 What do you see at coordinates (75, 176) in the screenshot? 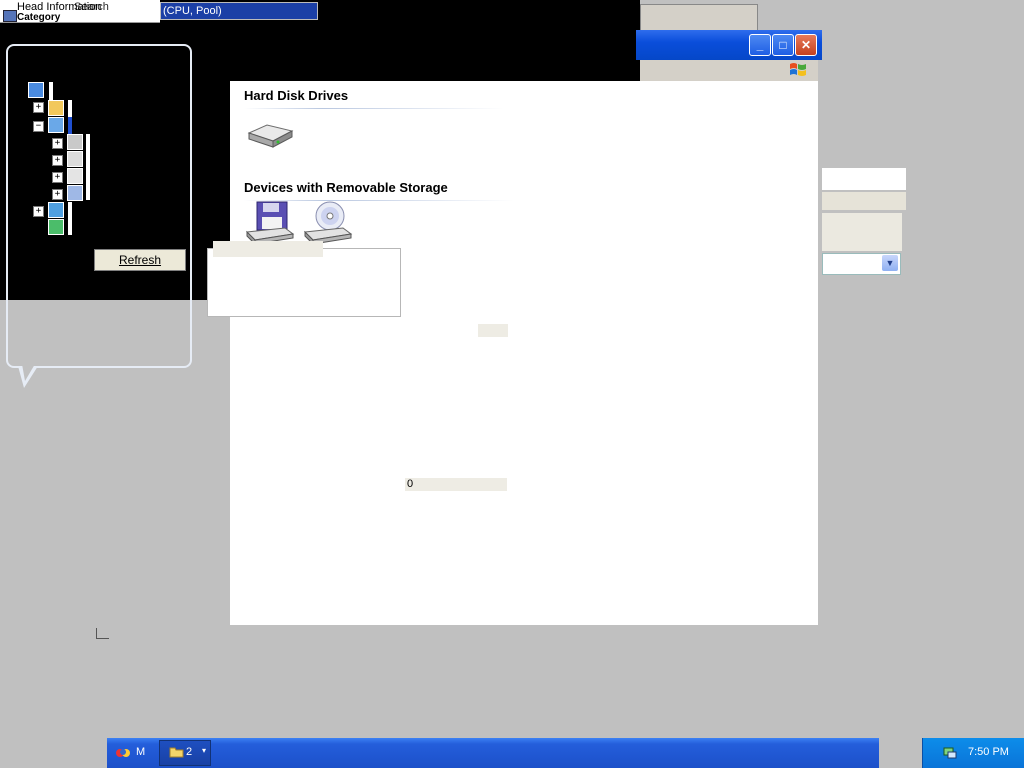
I see `cd-node-icon` at bounding box center [75, 176].